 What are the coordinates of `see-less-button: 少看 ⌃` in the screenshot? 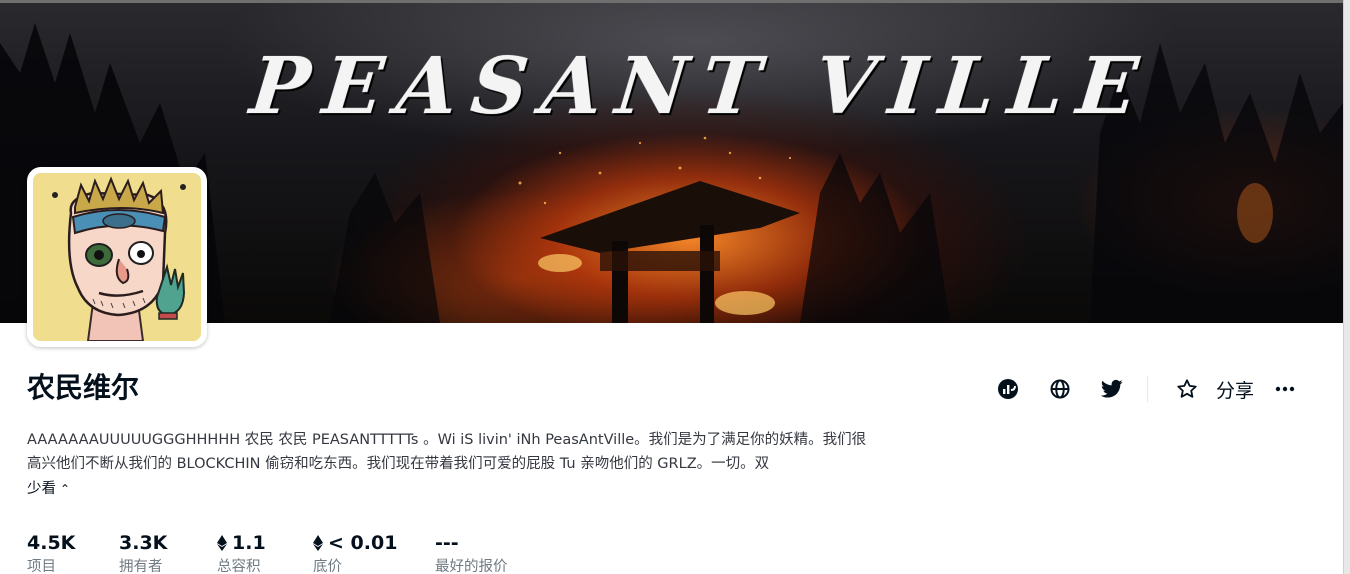 It's located at (48, 487).